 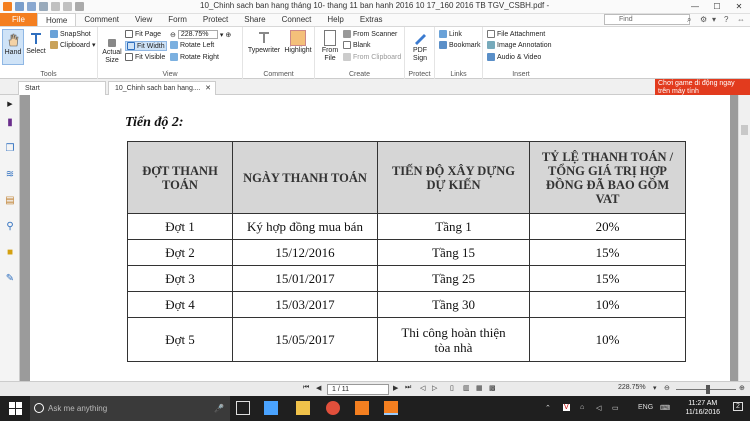 I want to click on layers-icon: ≋, so click(x=10, y=175).